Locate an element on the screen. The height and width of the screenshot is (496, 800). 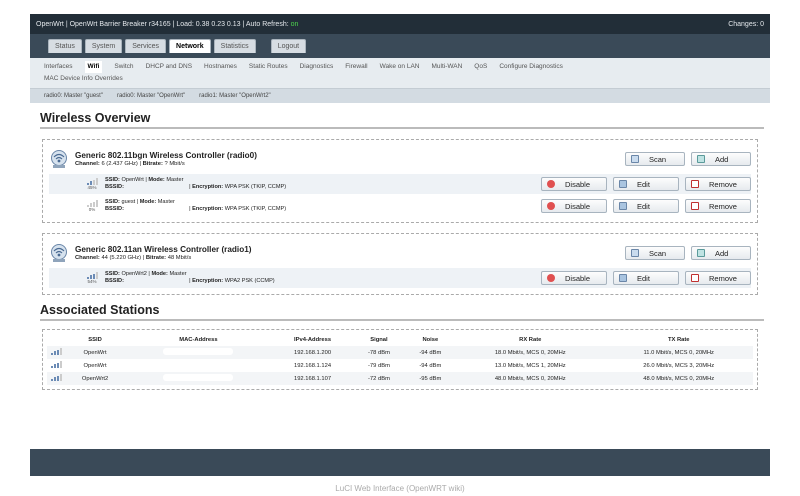
subtab-hostnames: Hostnames is located at coordinates (220, 67).